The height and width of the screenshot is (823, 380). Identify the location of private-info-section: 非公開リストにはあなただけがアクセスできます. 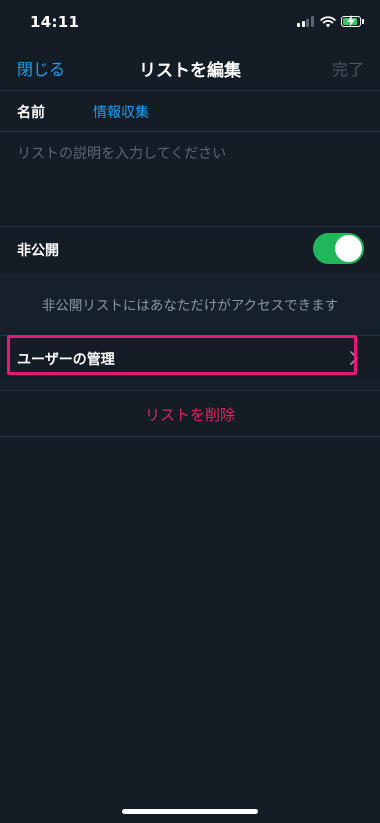
(190, 304).